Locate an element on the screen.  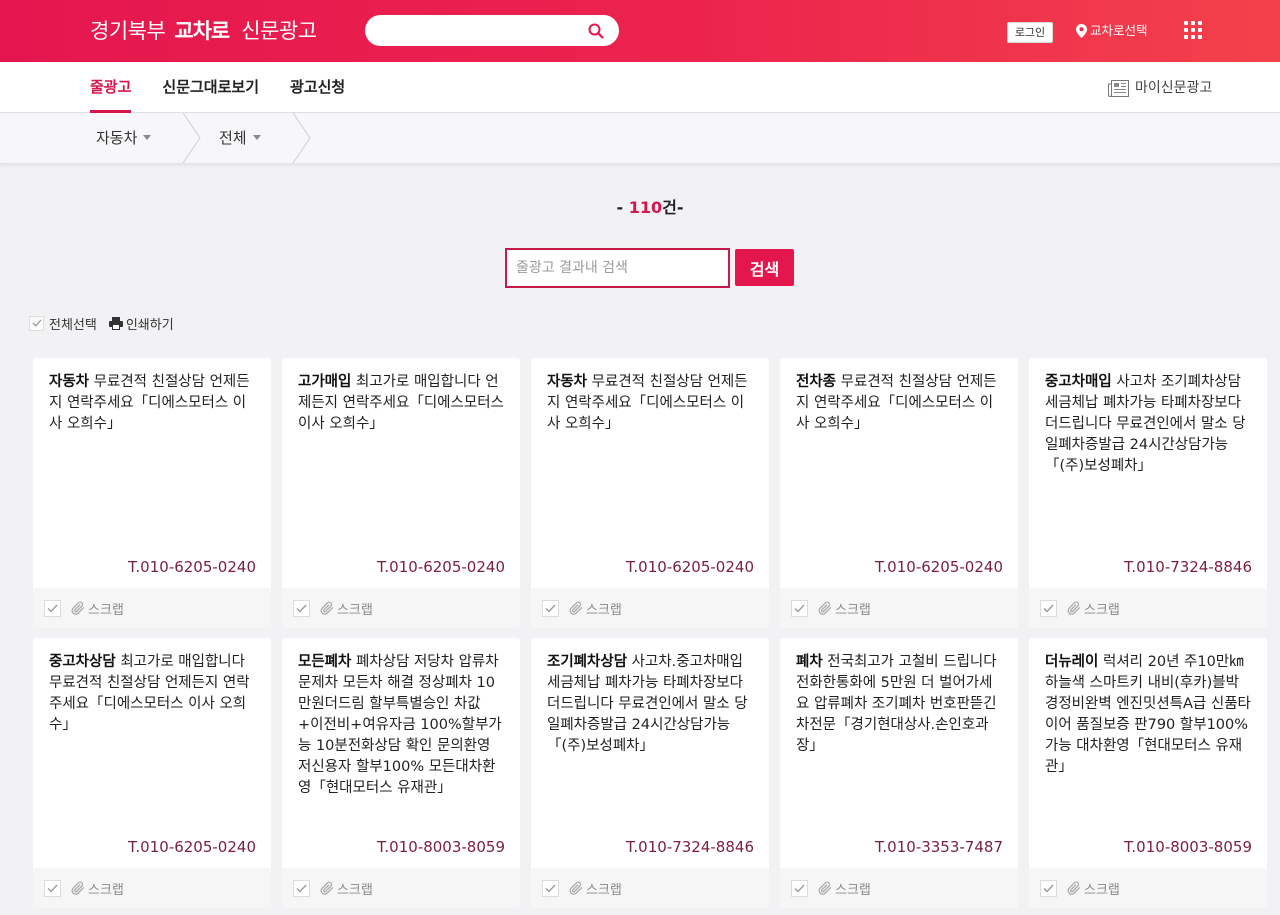
breadcrumb-category-dropdown: 자동차 is located at coordinates (124, 138).